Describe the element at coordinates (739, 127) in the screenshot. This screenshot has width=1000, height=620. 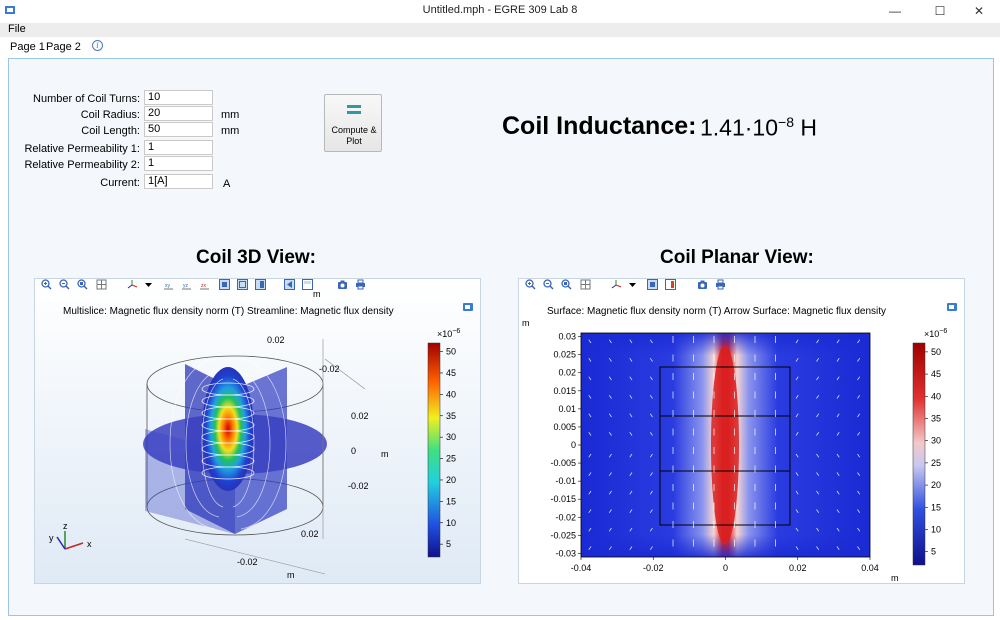
I see `inductance-mantissa: 1.41·10` at that location.